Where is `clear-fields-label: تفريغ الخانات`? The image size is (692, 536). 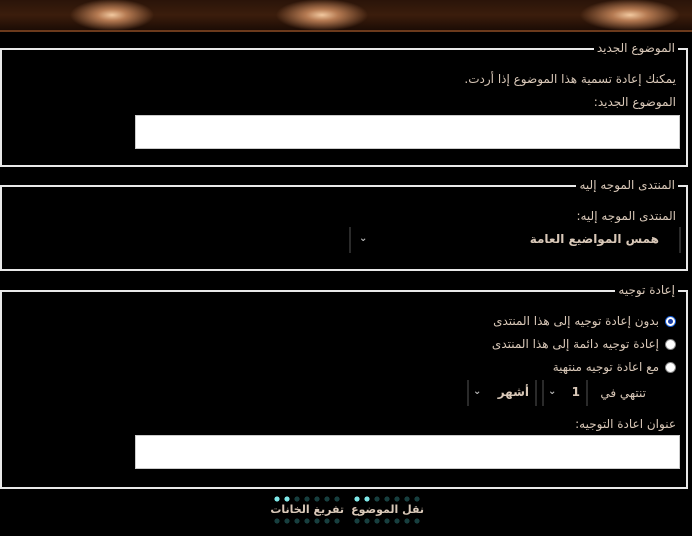 clear-fields-label: تفريغ الخانات is located at coordinates (307, 509).